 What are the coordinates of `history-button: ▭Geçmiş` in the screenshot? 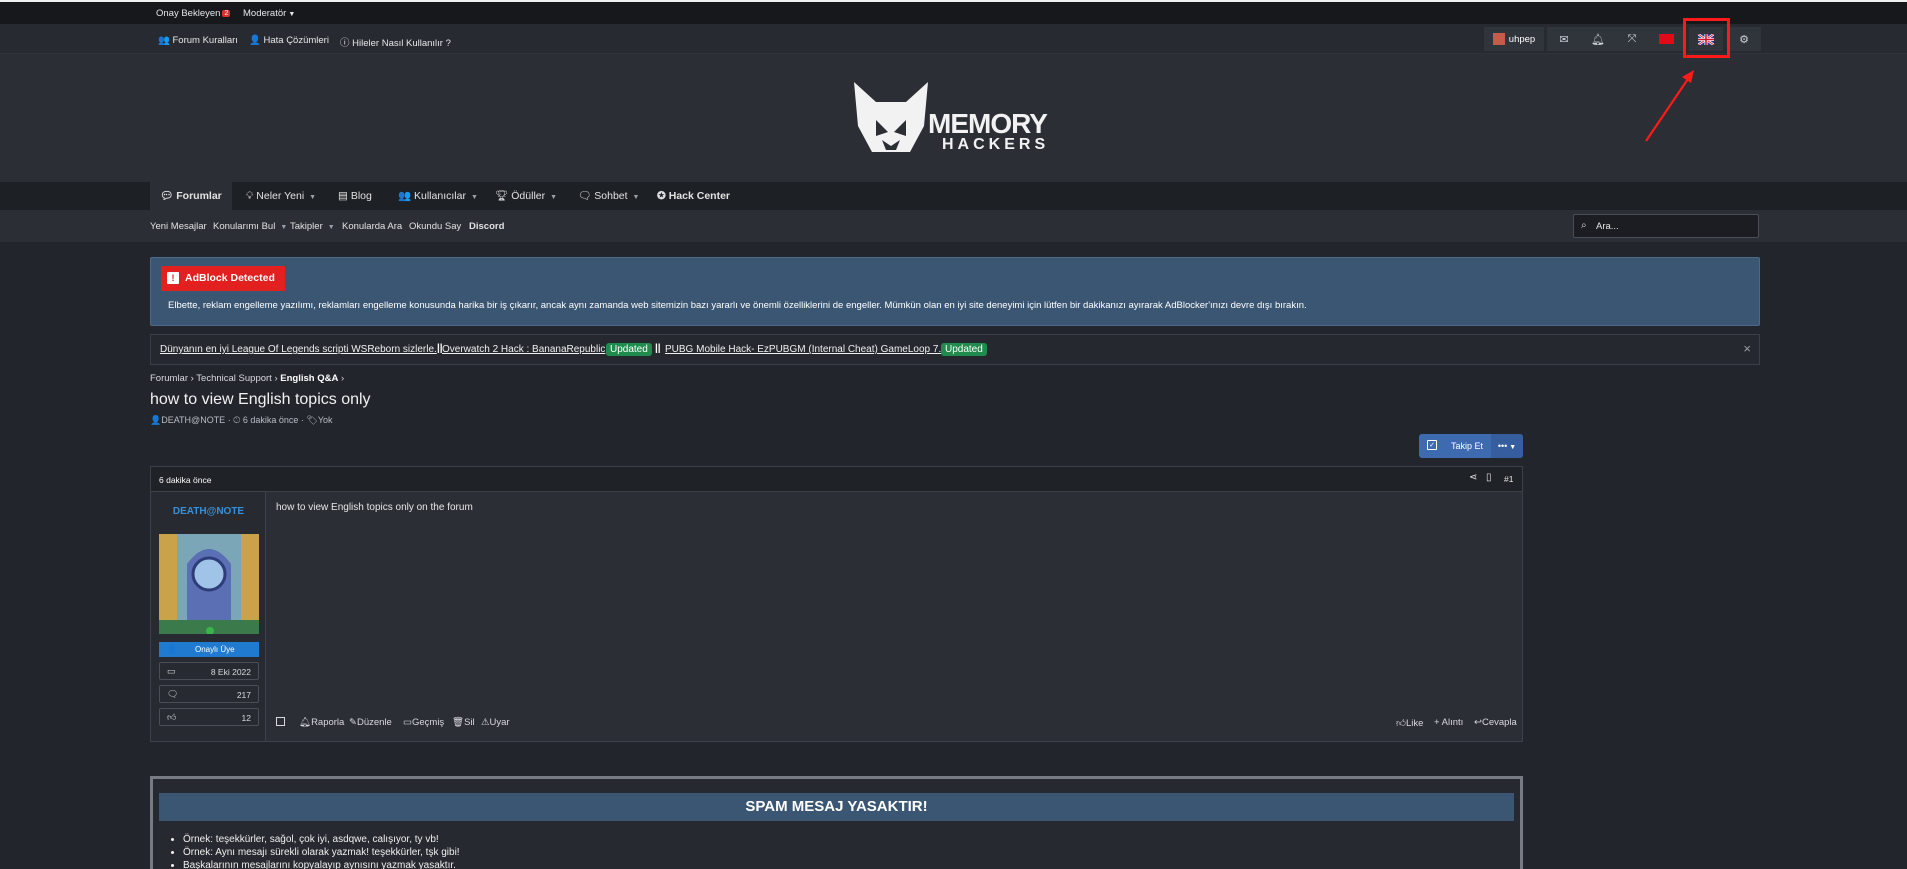 It's located at (423, 722).